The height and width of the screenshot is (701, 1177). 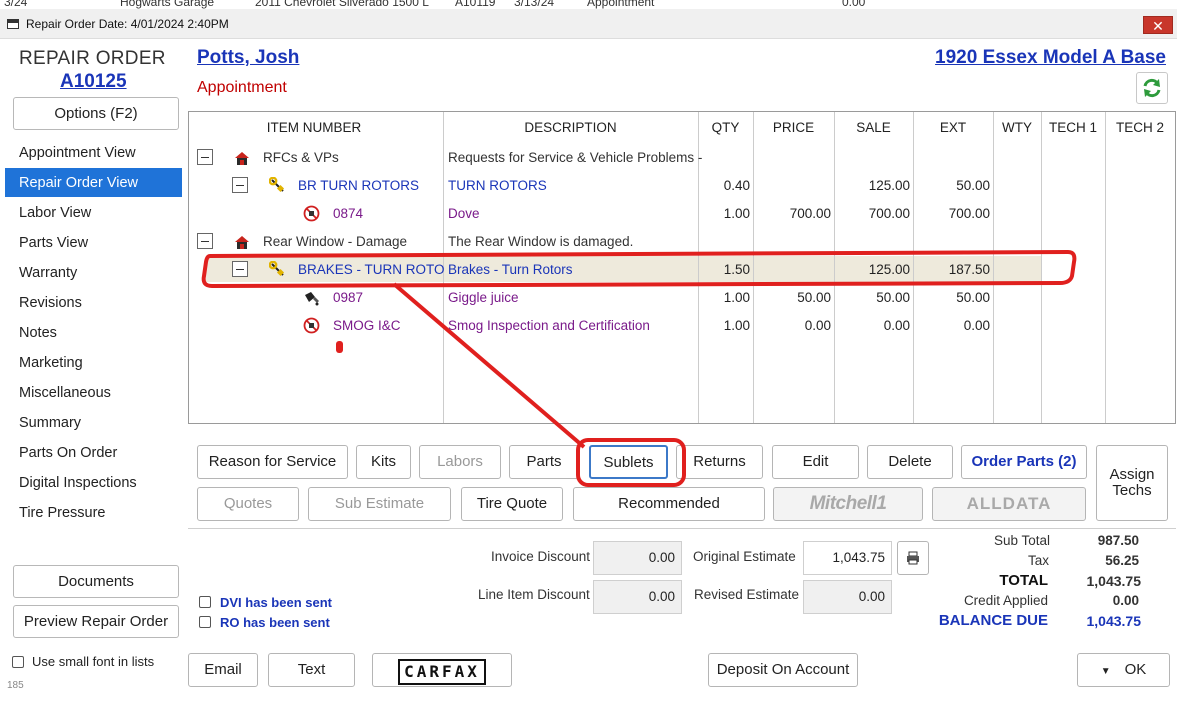 What do you see at coordinates (719, 462) in the screenshot?
I see `returns-button: Returns` at bounding box center [719, 462].